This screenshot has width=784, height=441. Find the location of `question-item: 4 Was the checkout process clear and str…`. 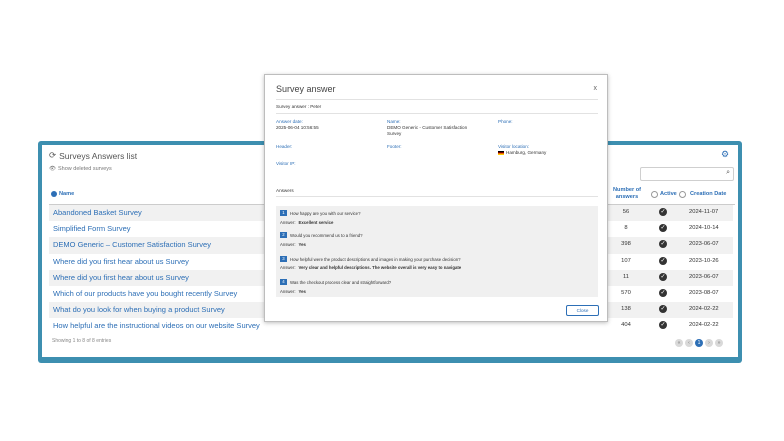

question-item: 4 Was the checkout process clear and str… is located at coordinates (335, 282).